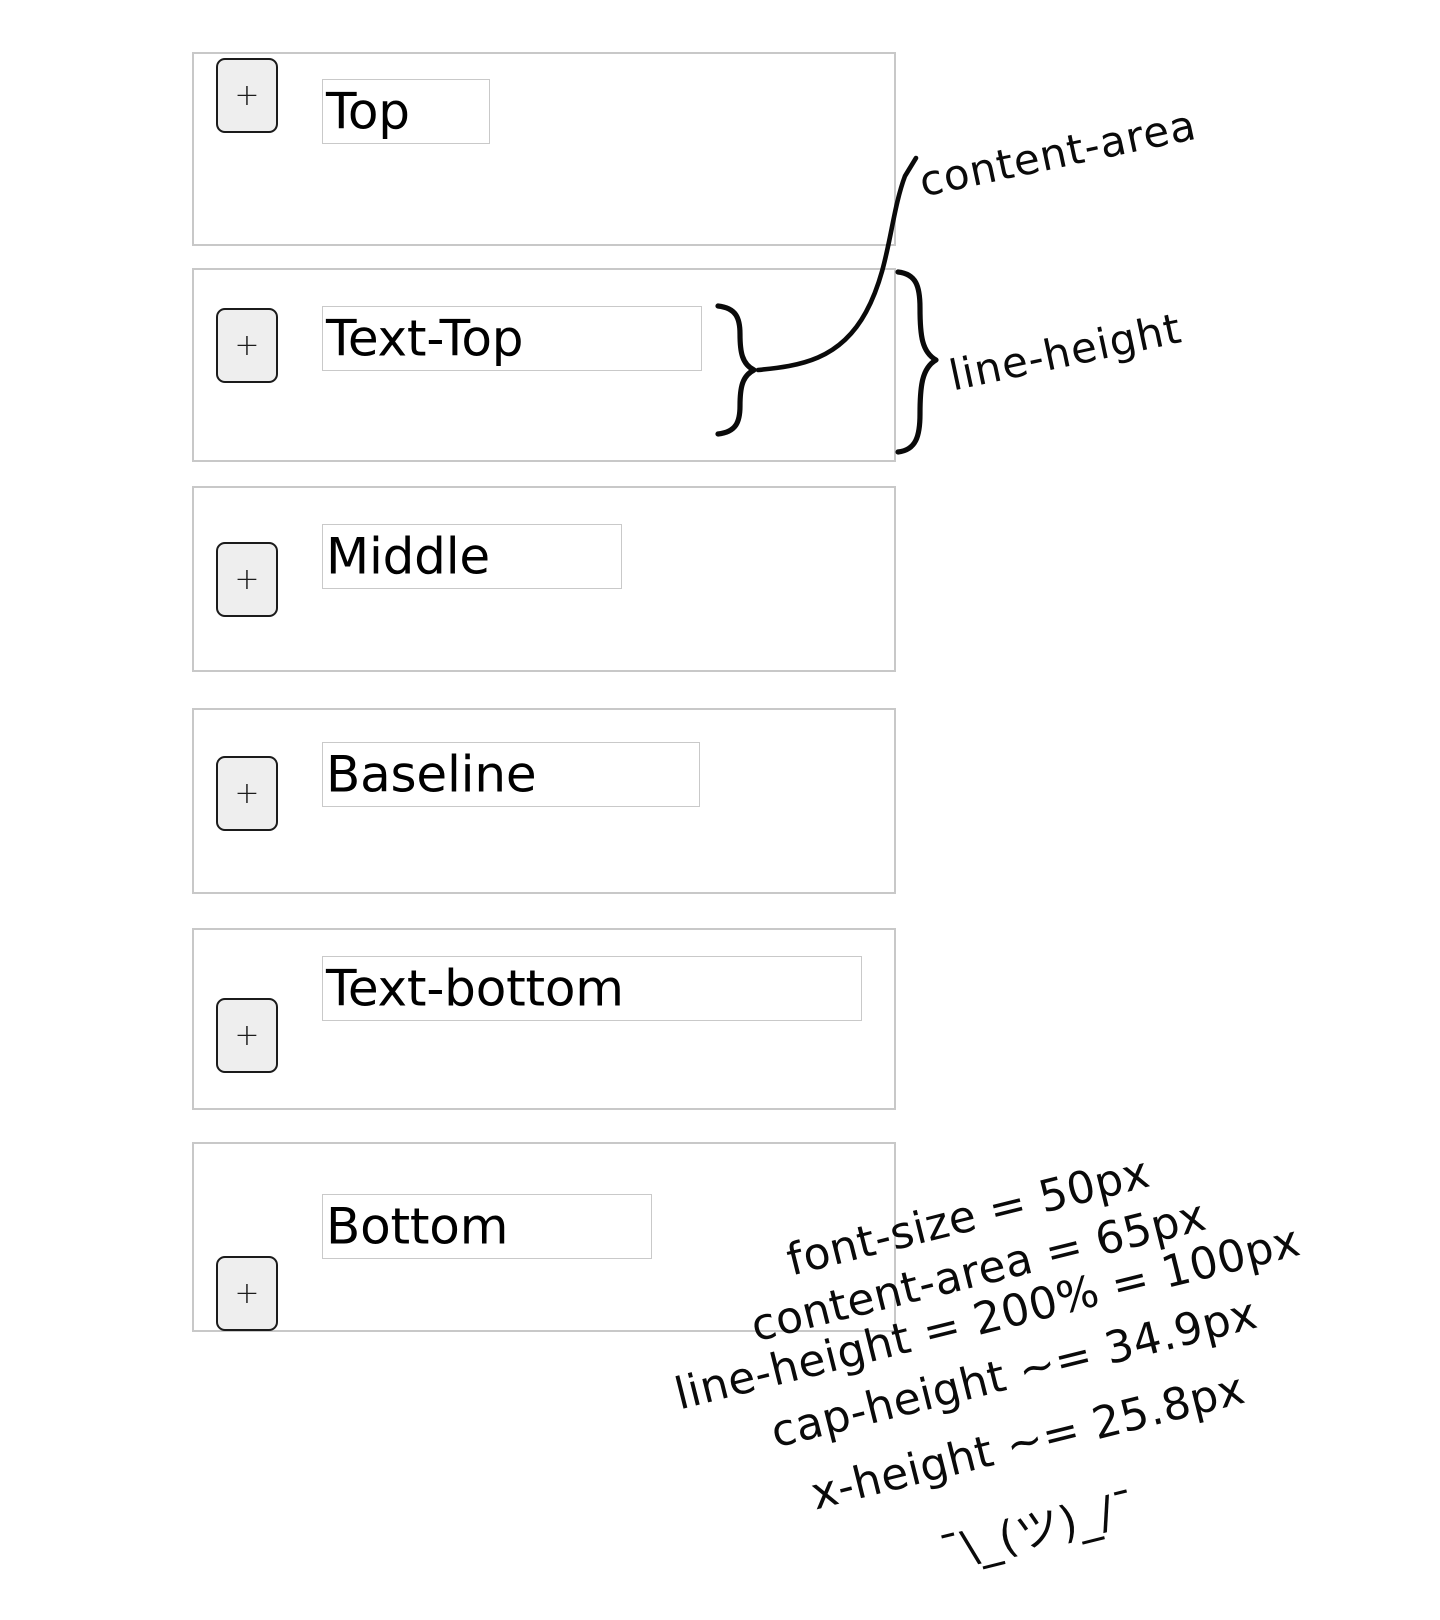 Image resolution: width=1440 pixels, height=1620 pixels. What do you see at coordinates (408, 556) in the screenshot?
I see `row-label-middle: Middle` at bounding box center [408, 556].